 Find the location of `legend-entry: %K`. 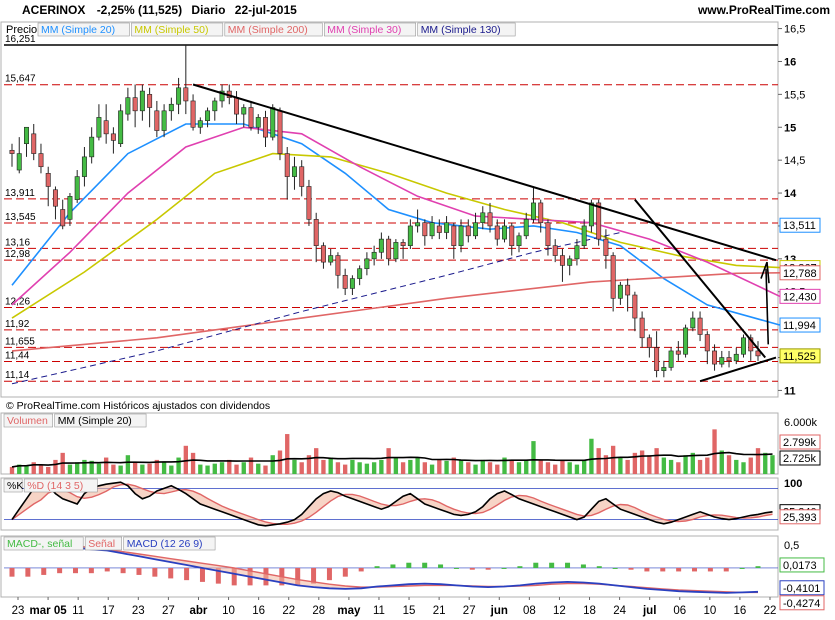

legend-entry: %K is located at coordinates (15, 486).